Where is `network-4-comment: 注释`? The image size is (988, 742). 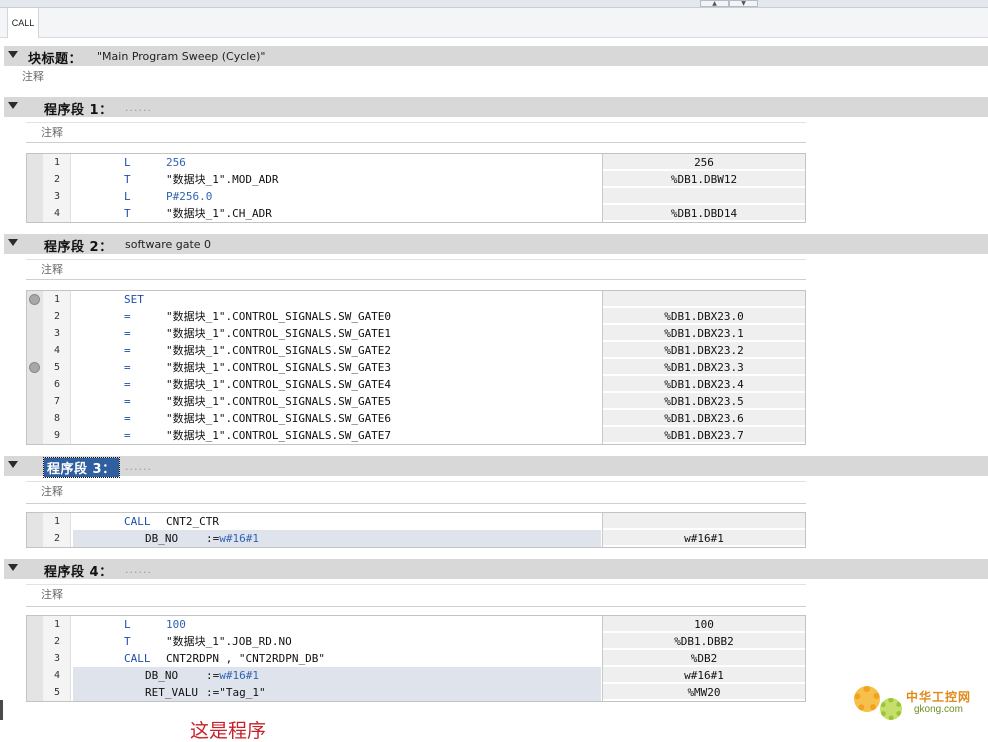
network-4-comment: 注释 is located at coordinates (52, 594).